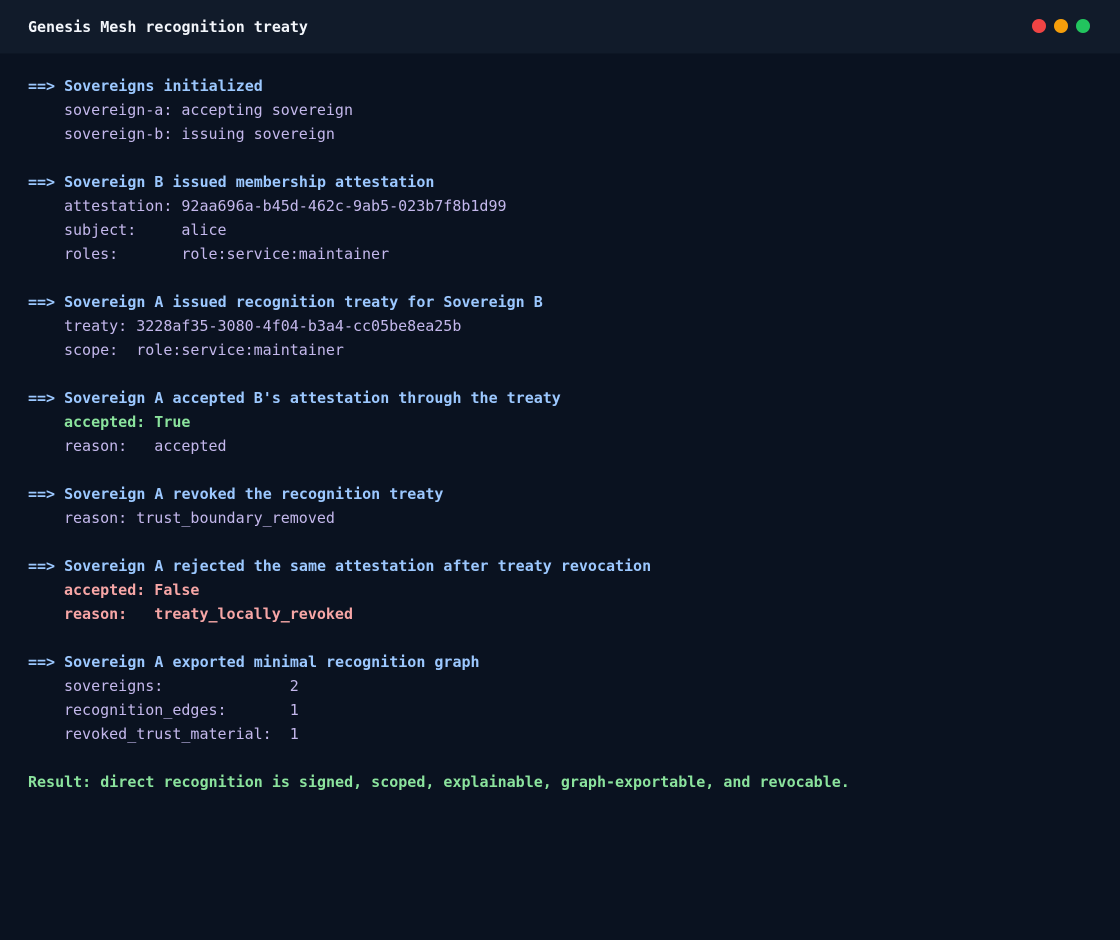 This screenshot has width=1120, height=940. I want to click on window-title: Genesis Mesh recognition treaty, so click(168, 27).